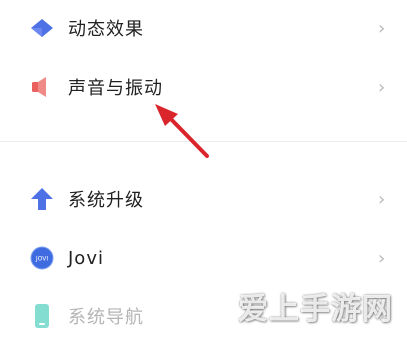 This screenshot has height=344, width=407. I want to click on jovi-icon-text: JOVI, so click(41, 259).